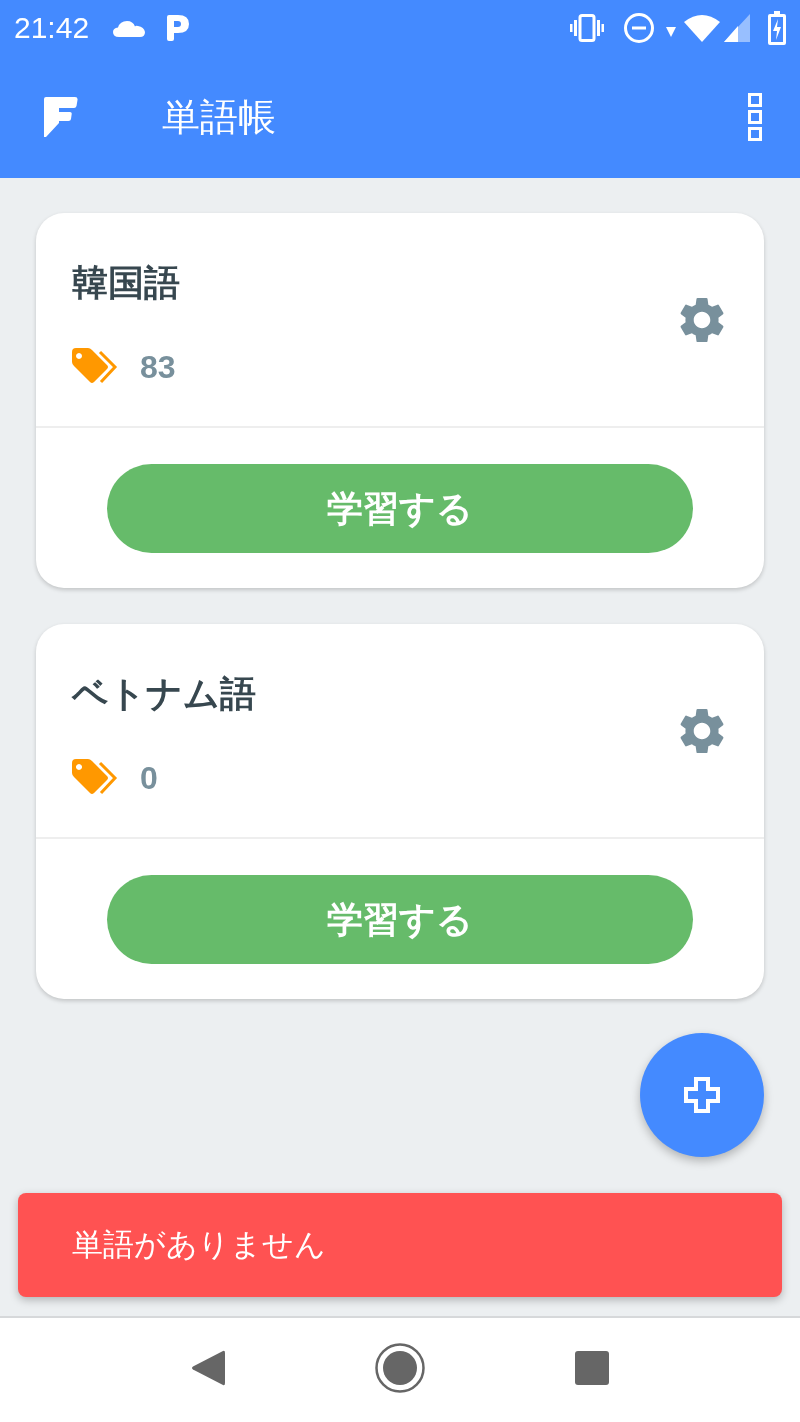 Image resolution: width=800 pixels, height=1422 pixels. Describe the element at coordinates (177, 28) in the screenshot. I see `notification-icon` at that location.